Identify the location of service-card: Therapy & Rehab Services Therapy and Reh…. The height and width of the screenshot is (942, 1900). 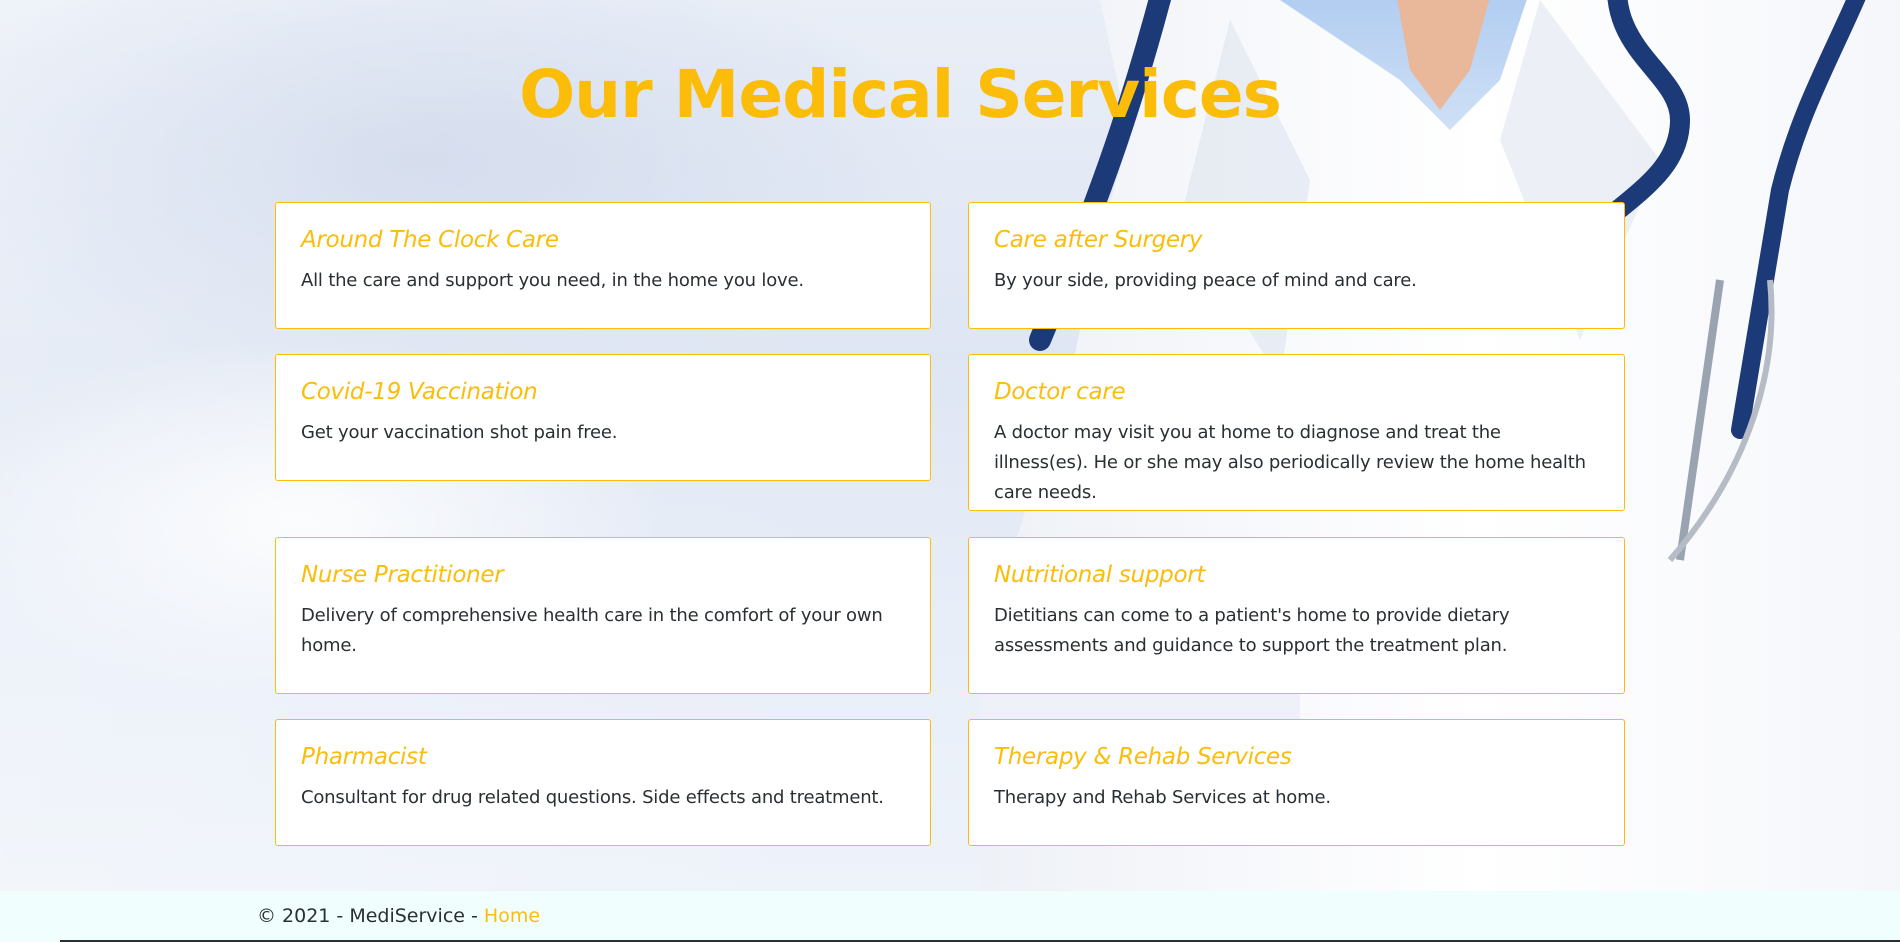
(1296, 782).